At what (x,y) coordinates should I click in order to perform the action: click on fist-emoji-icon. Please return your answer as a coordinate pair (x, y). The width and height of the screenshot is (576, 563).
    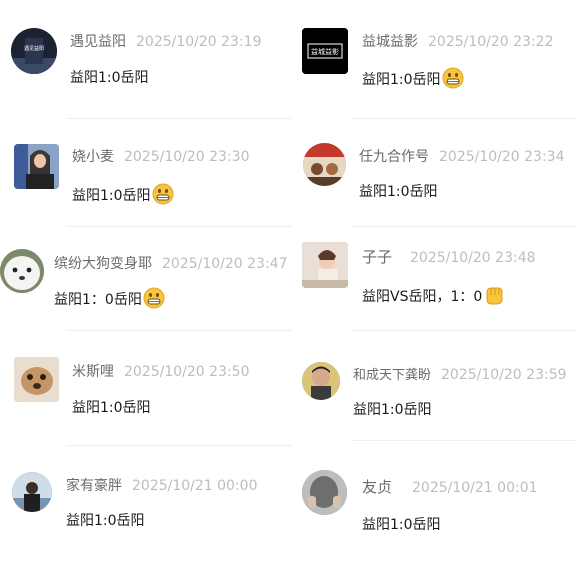
    Looking at the image, I should click on (494, 295).